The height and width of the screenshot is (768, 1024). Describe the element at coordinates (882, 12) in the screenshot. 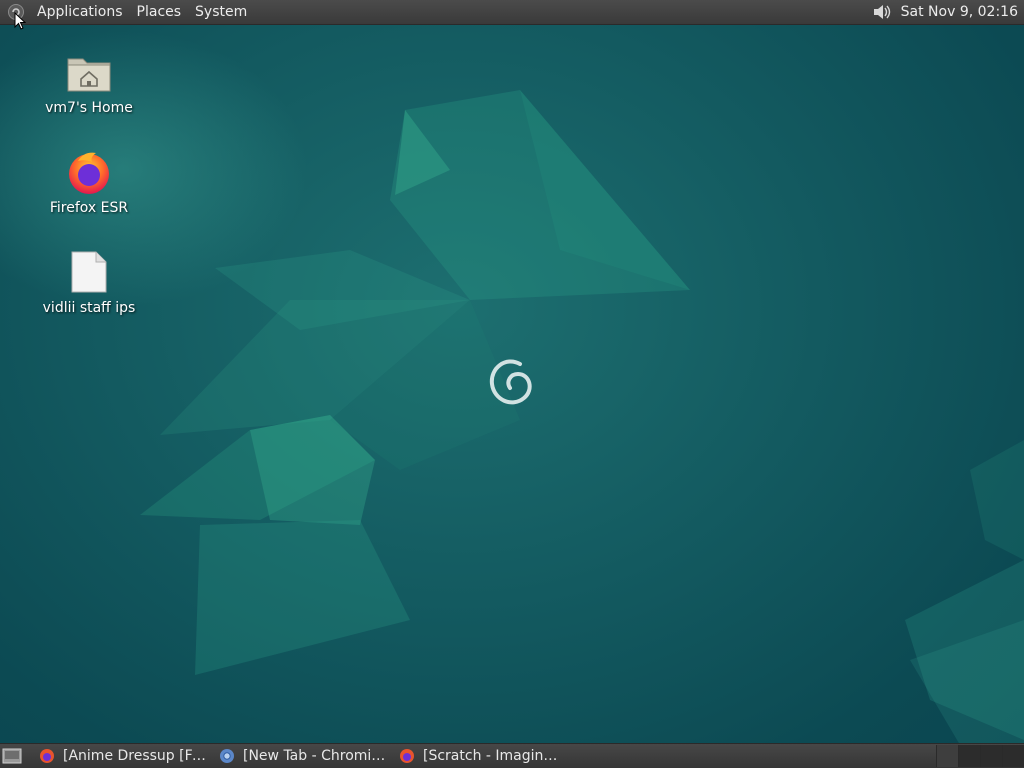

I see `volume-icon` at that location.